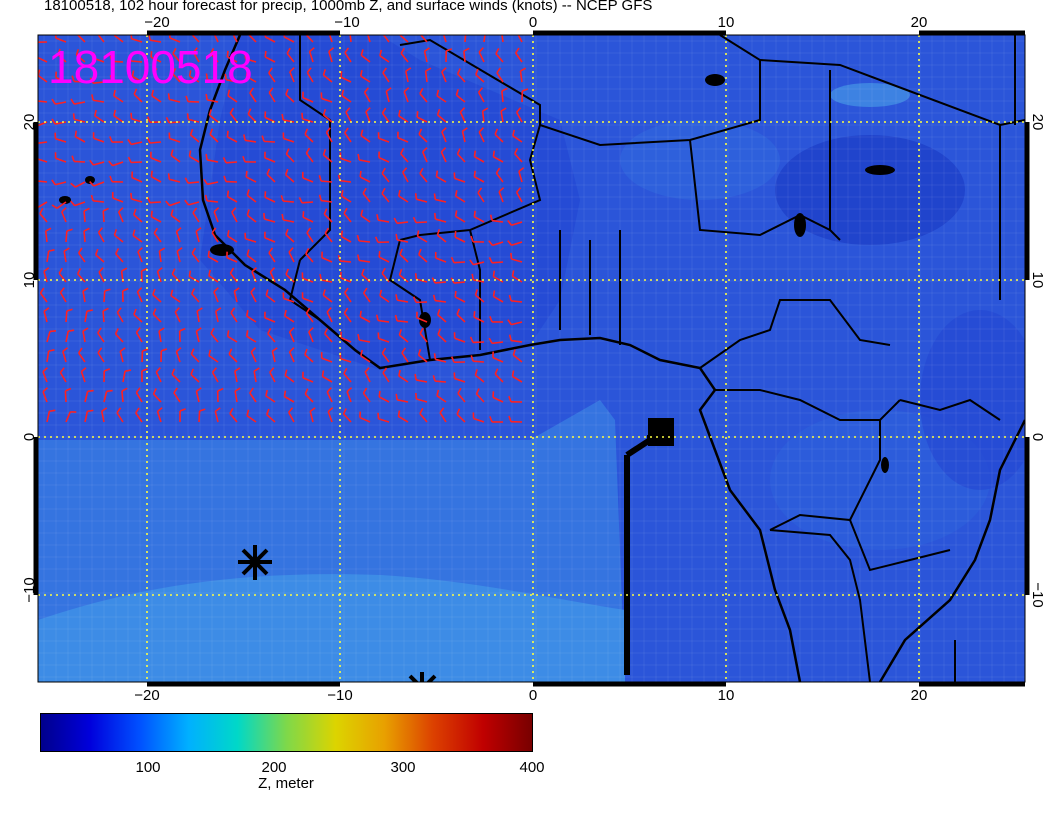 This screenshot has width=1056, height=816. Describe the element at coordinates (726, 22) in the screenshot. I see `x-tick-label: 10` at that location.